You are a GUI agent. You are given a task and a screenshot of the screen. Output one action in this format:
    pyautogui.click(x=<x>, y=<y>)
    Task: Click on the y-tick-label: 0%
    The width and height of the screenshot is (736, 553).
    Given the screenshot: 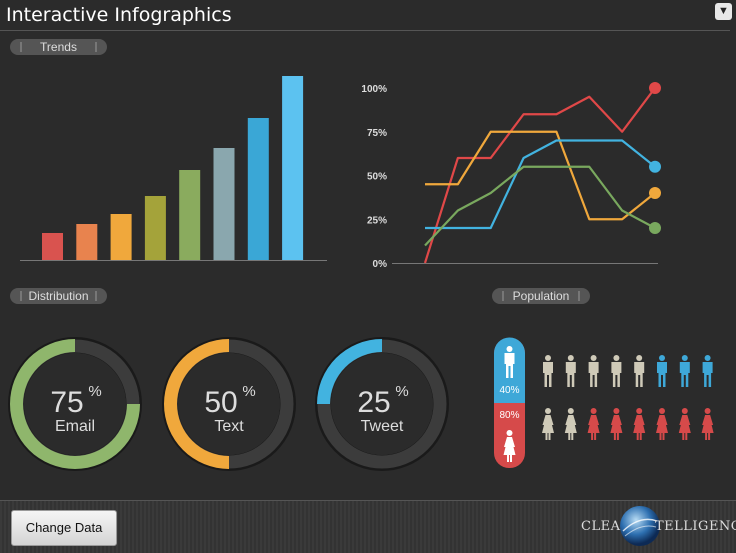 What is the action you would take?
    pyautogui.click(x=380, y=264)
    